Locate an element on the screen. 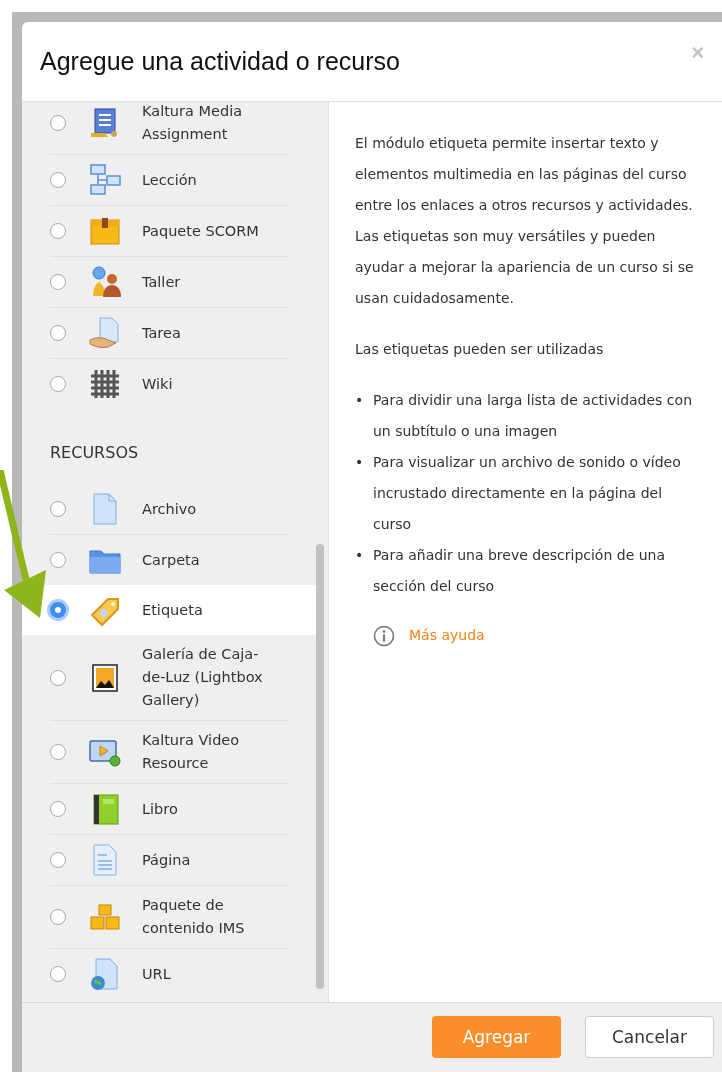  activity-option: Taller is located at coordinates (169, 282).